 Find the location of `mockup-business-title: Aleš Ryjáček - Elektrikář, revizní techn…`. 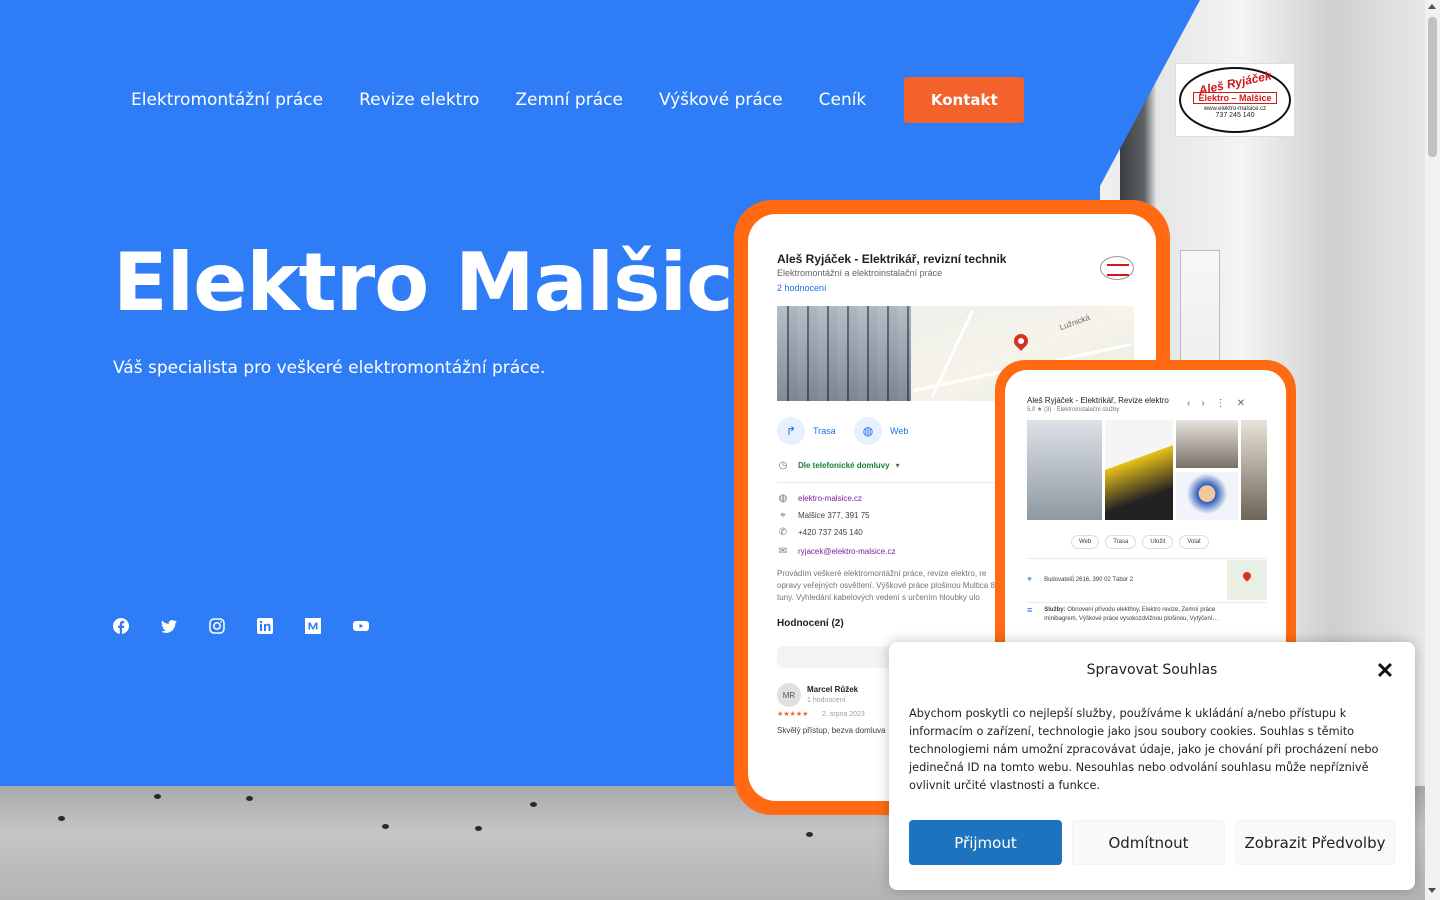

mockup-business-title: Aleš Ryjáček - Elektrikář, revizní techn… is located at coordinates (892, 259).